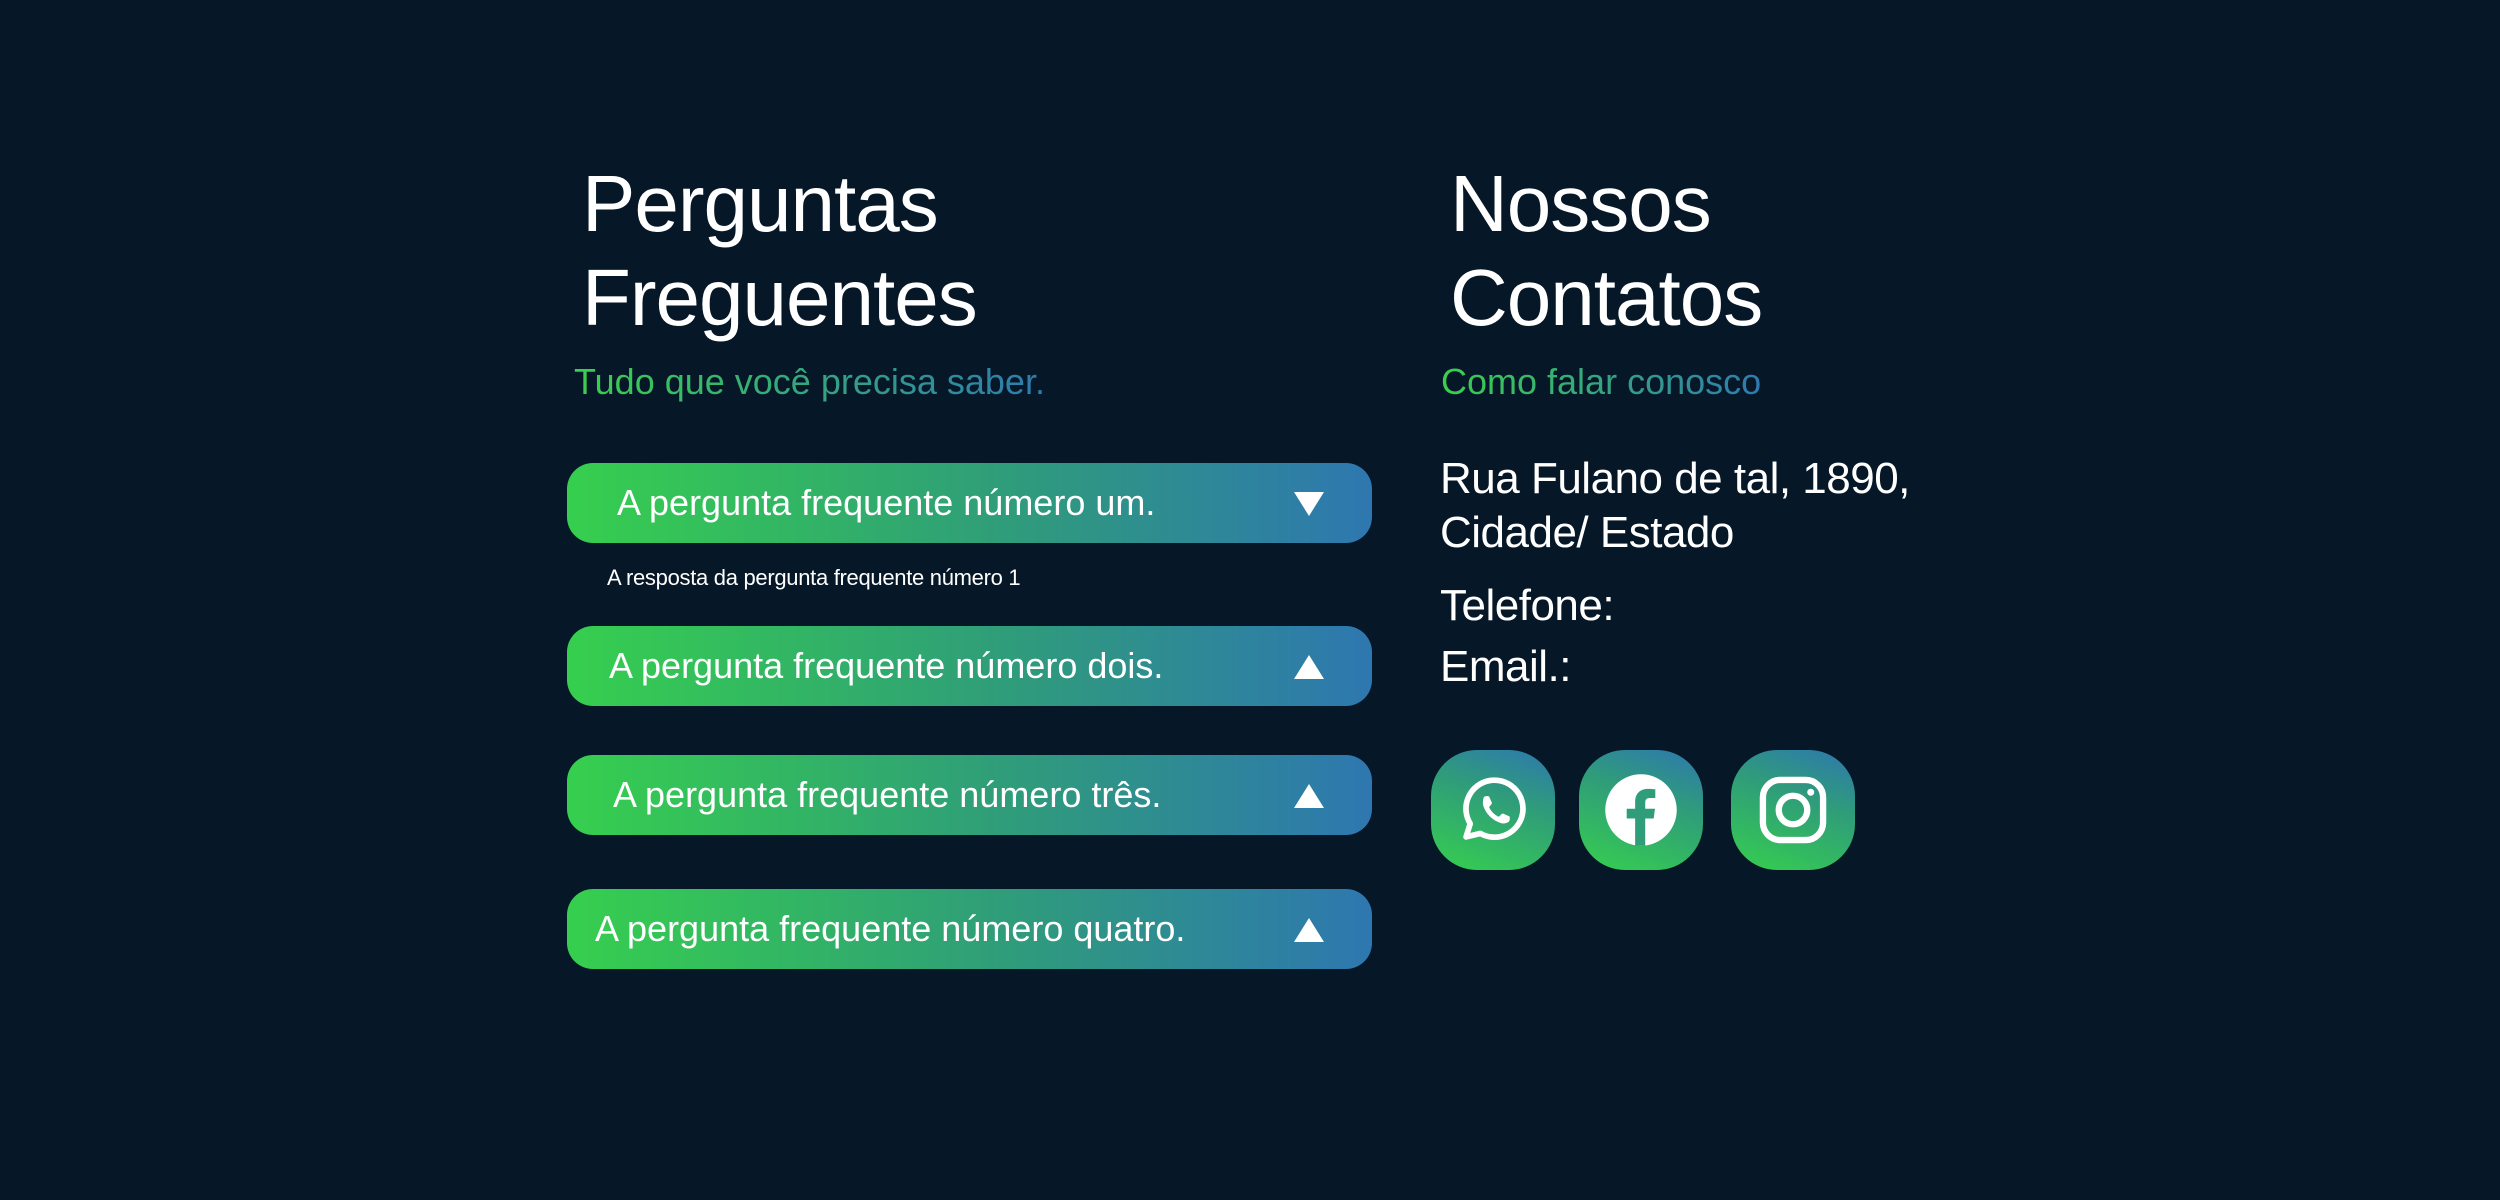 This screenshot has height=1200, width=2500. I want to click on faq-question-4: A pergunta frequente número quatro., so click(969, 929).